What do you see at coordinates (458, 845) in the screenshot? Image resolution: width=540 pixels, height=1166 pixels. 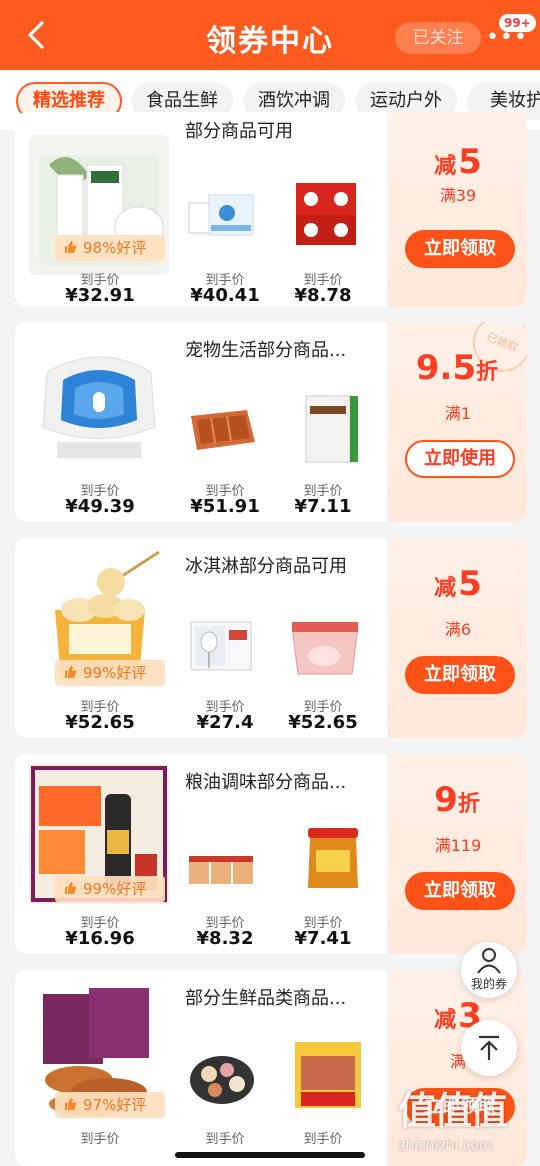 I see `discount-condition: 满119` at bounding box center [458, 845].